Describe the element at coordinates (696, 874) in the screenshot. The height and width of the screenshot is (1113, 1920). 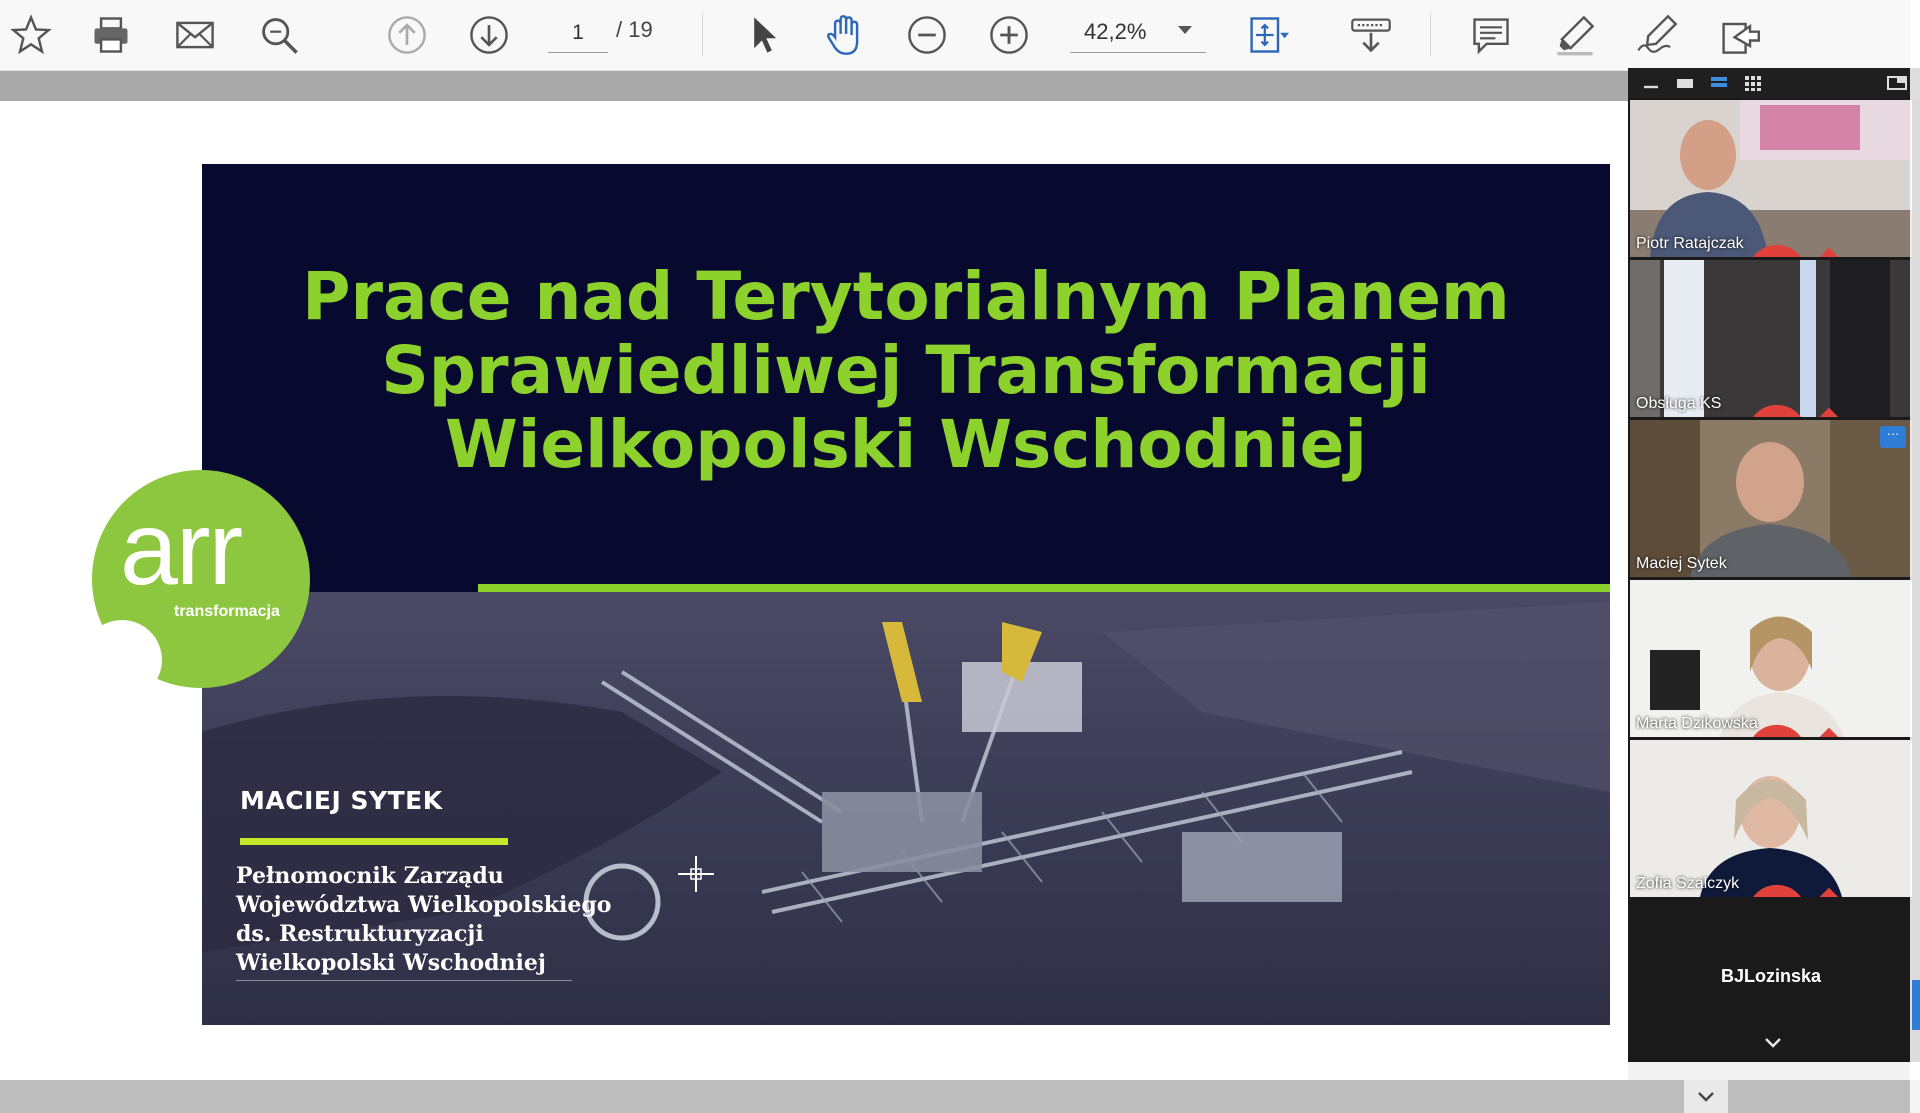
I see `move-cursor-icon` at that location.